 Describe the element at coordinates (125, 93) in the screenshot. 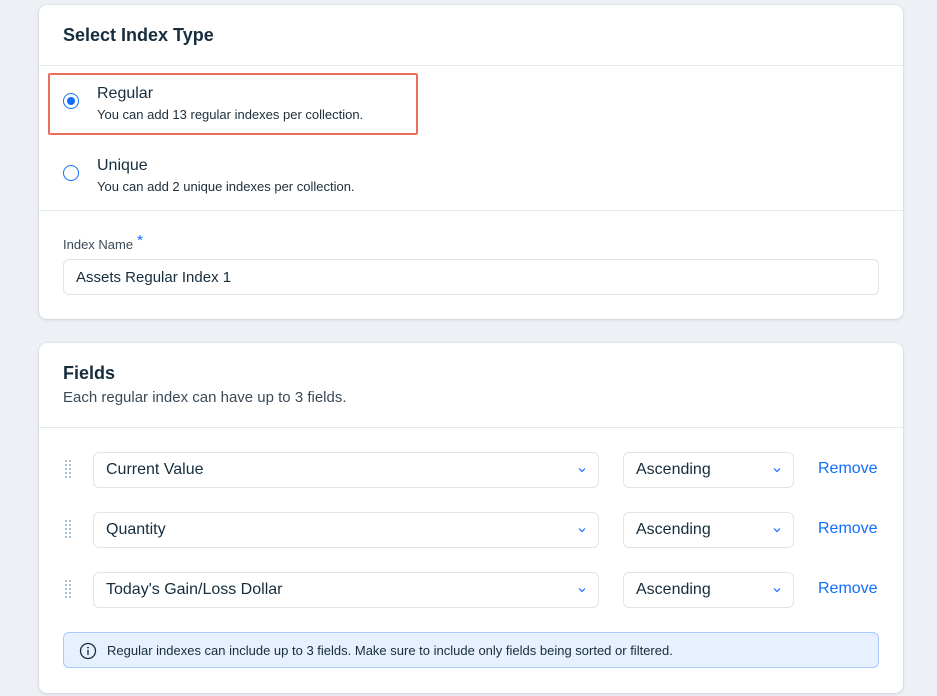

I see `radio-label-regular: Regular` at that location.